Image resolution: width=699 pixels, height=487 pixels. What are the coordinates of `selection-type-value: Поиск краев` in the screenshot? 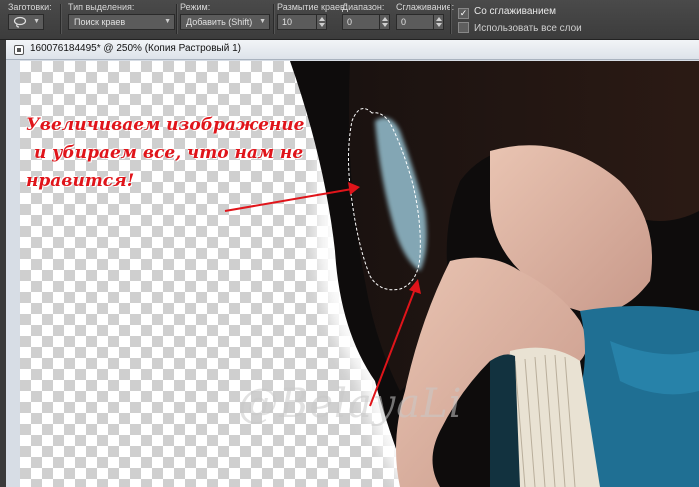 It's located at (100, 22).